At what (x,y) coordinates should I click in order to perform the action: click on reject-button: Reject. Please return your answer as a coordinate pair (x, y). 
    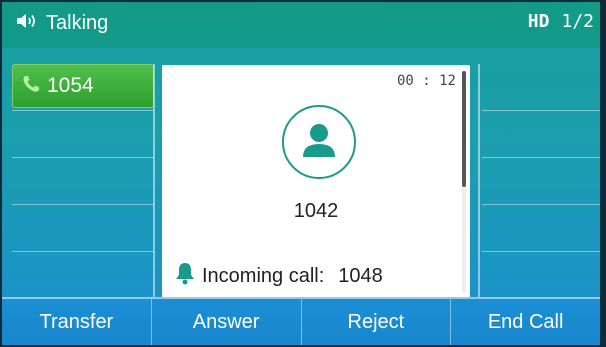
    Looking at the image, I should click on (377, 322).